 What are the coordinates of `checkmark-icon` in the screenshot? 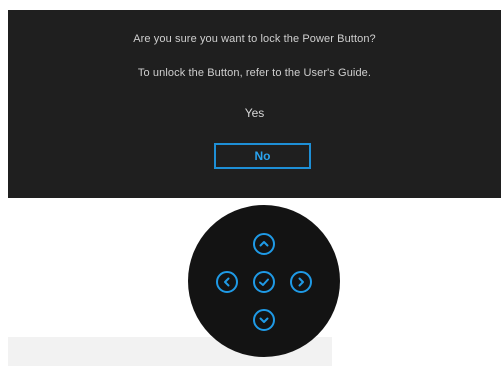 It's located at (264, 282).